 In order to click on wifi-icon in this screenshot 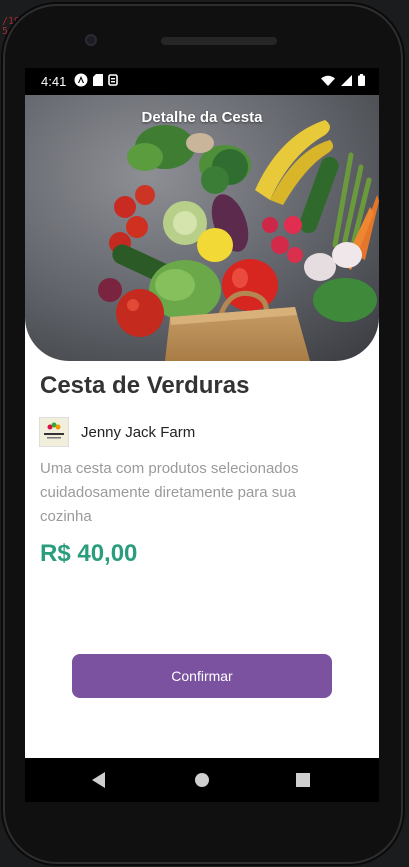, I will do `click(328, 82)`.